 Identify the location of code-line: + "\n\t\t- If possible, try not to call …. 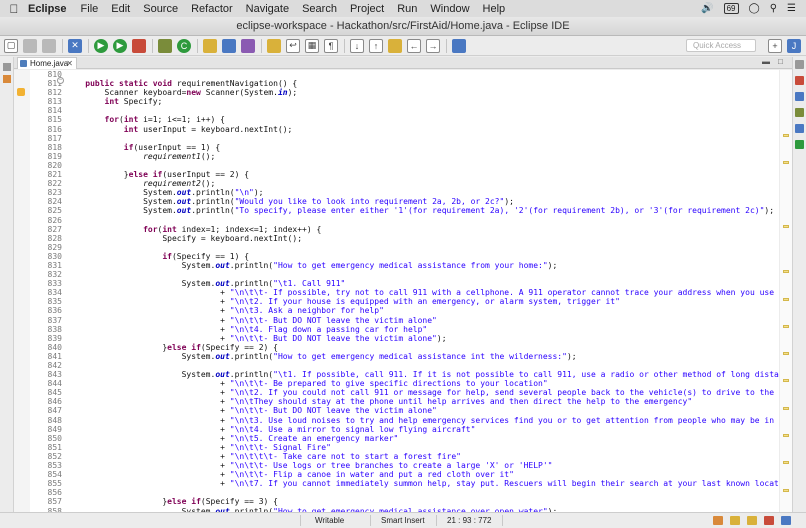
(422, 292).